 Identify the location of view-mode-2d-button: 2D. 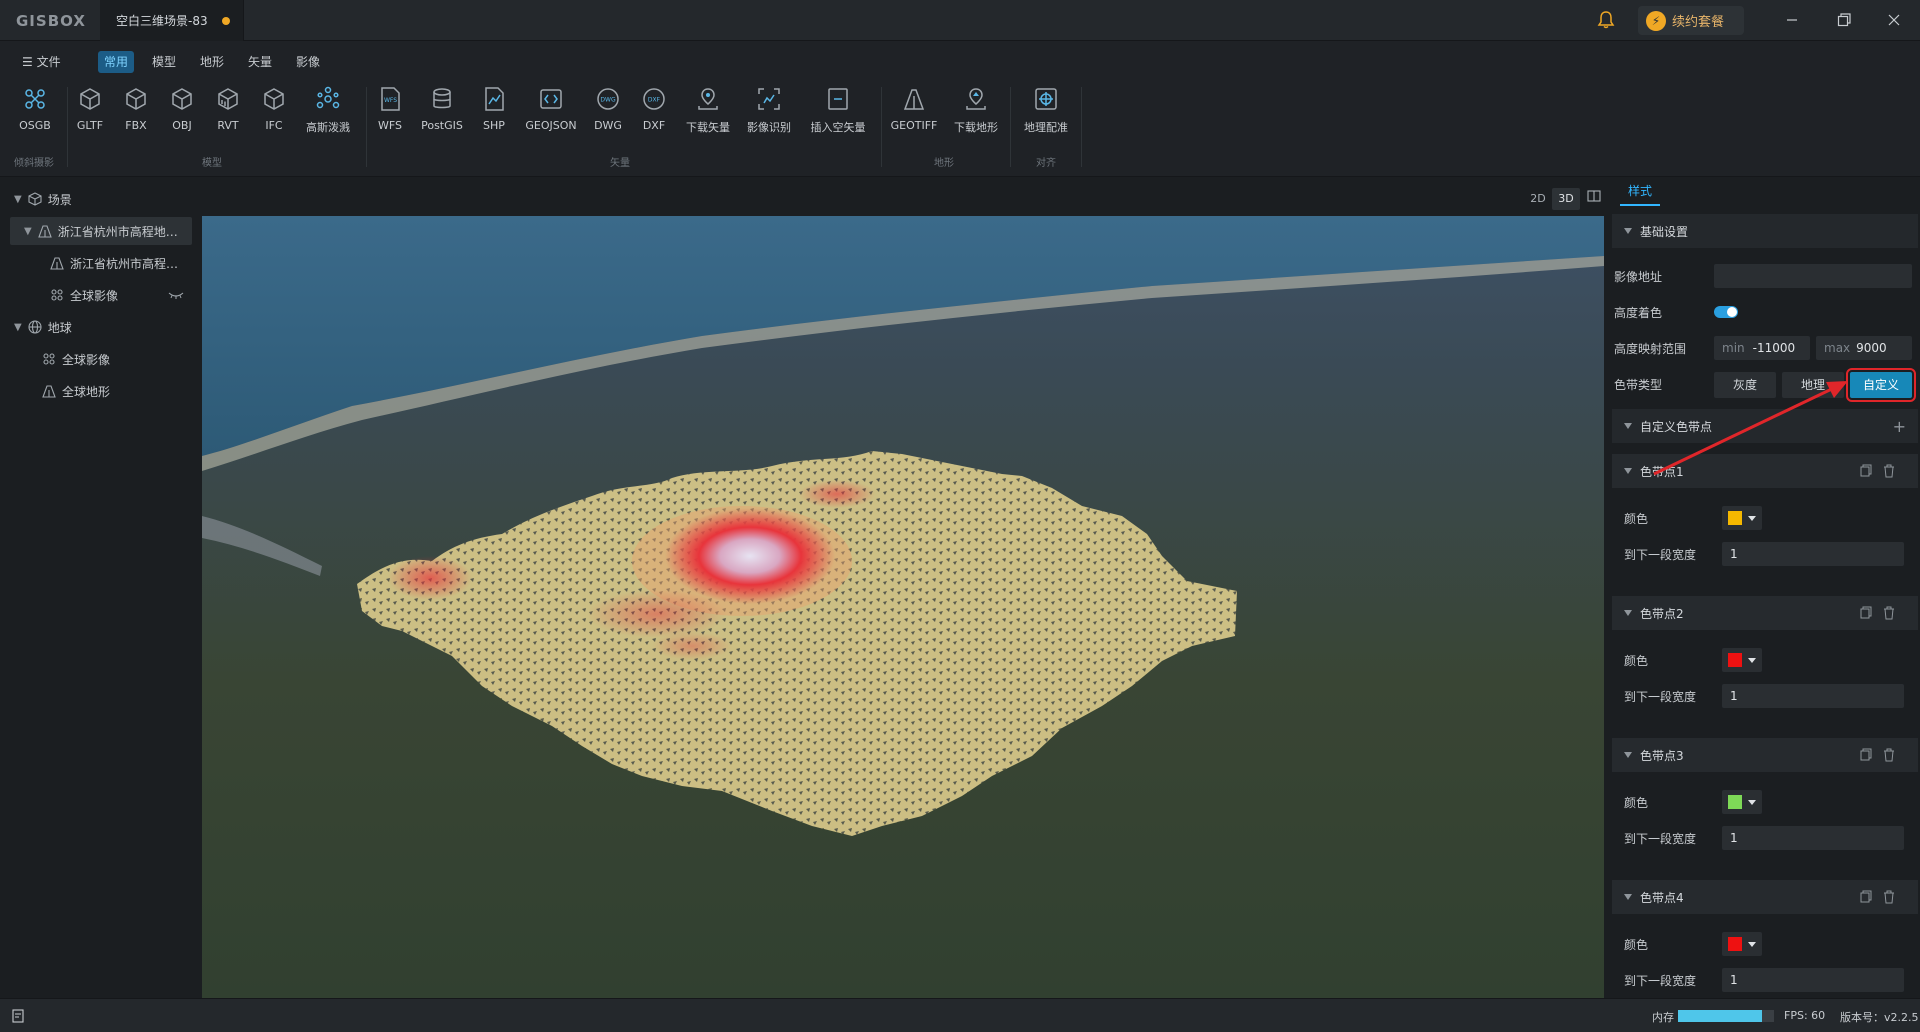
(1538, 199).